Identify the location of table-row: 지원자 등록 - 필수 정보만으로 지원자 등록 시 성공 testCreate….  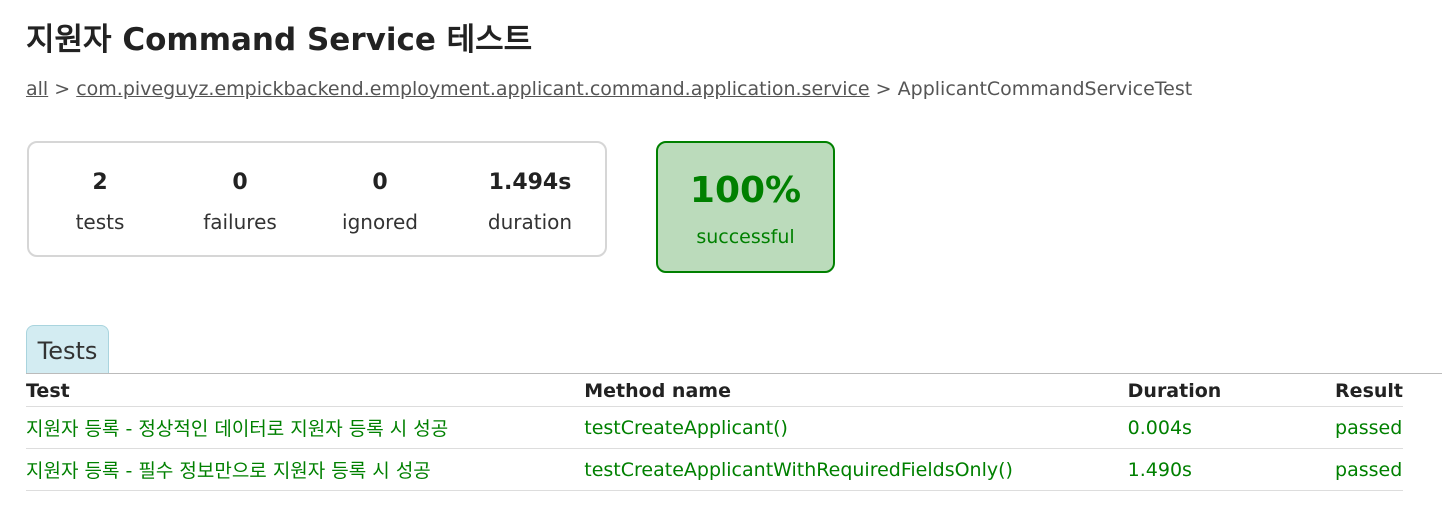
(714, 469).